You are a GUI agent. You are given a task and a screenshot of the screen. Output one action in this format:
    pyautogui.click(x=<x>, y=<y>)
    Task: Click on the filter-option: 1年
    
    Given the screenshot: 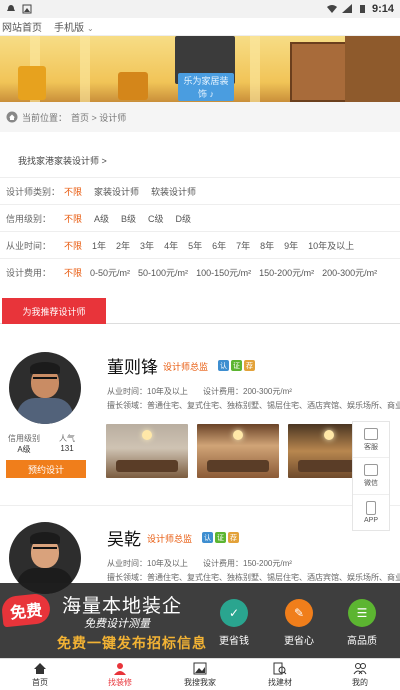 What is the action you would take?
    pyautogui.click(x=99, y=245)
    